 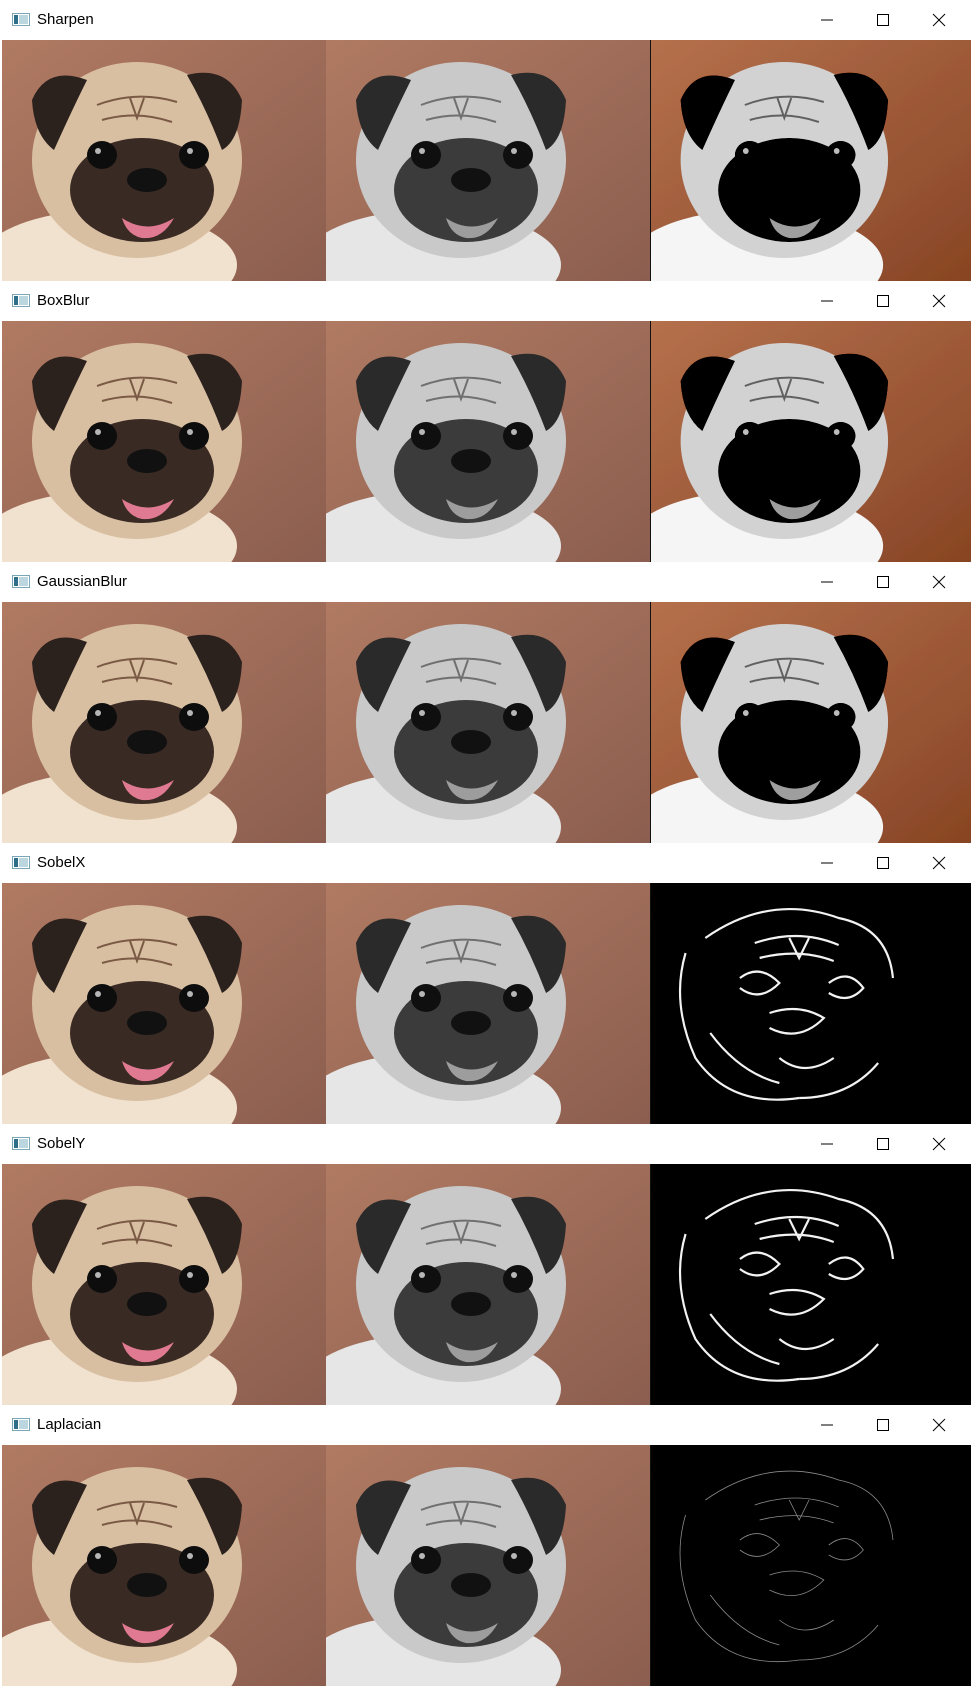 What do you see at coordinates (61, 862) in the screenshot?
I see `window-title: SobelX` at bounding box center [61, 862].